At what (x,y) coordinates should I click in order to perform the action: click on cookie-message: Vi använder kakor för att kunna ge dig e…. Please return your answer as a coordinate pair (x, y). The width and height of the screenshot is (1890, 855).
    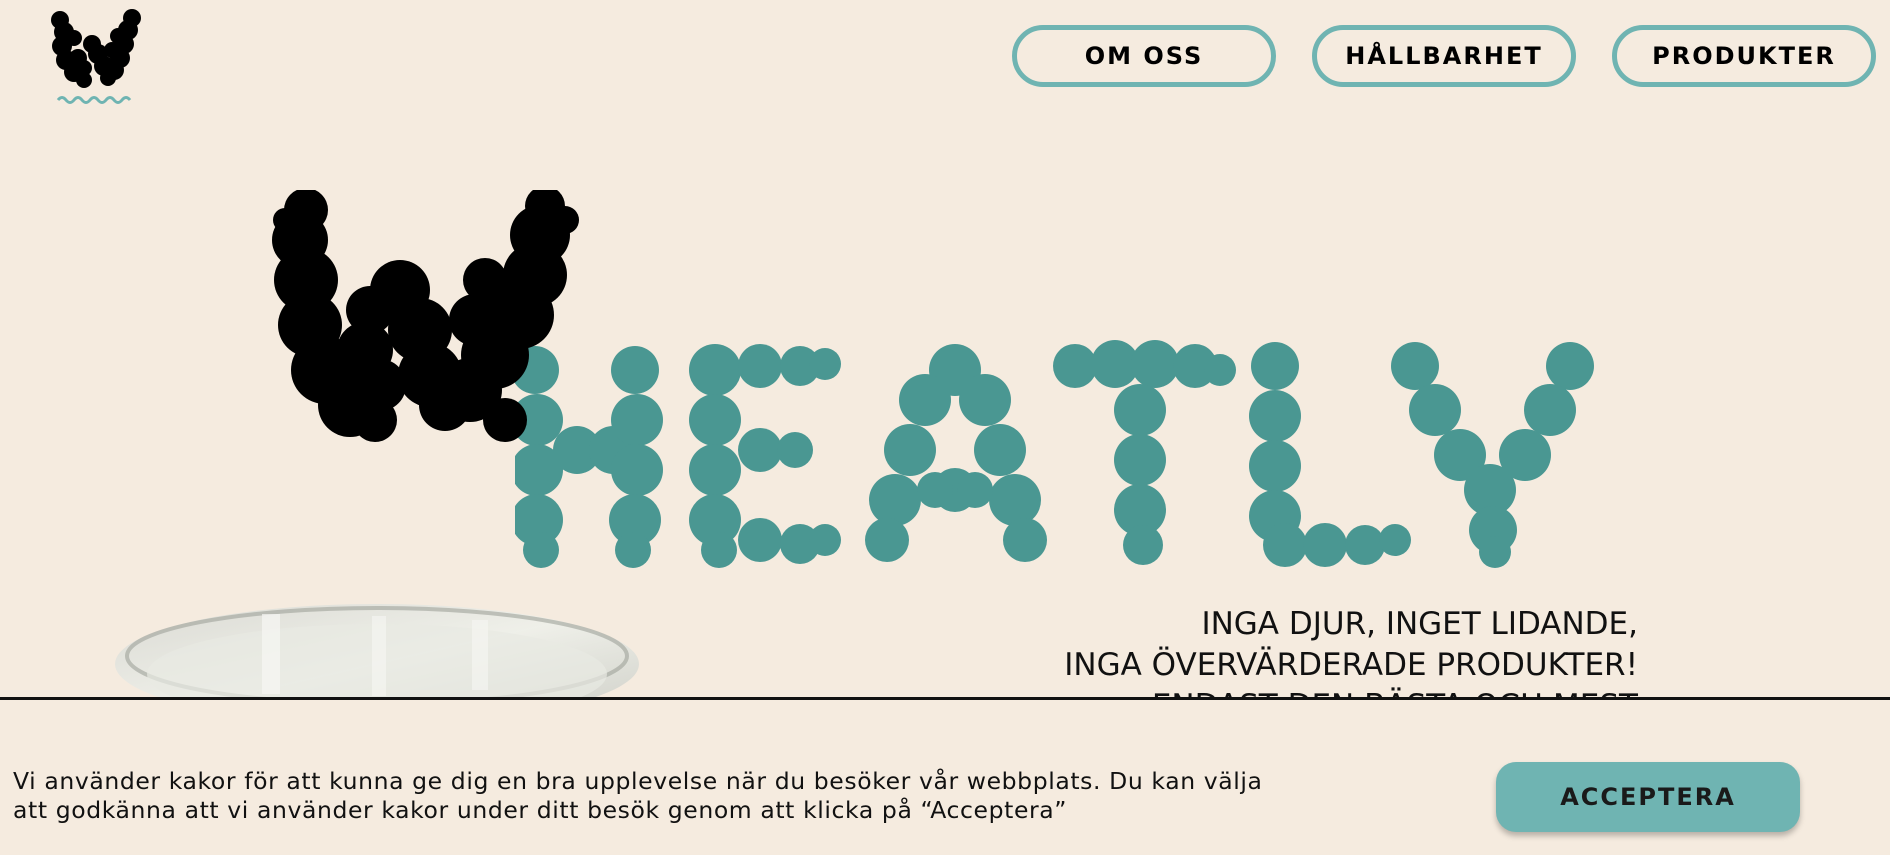
    Looking at the image, I should click on (683, 796).